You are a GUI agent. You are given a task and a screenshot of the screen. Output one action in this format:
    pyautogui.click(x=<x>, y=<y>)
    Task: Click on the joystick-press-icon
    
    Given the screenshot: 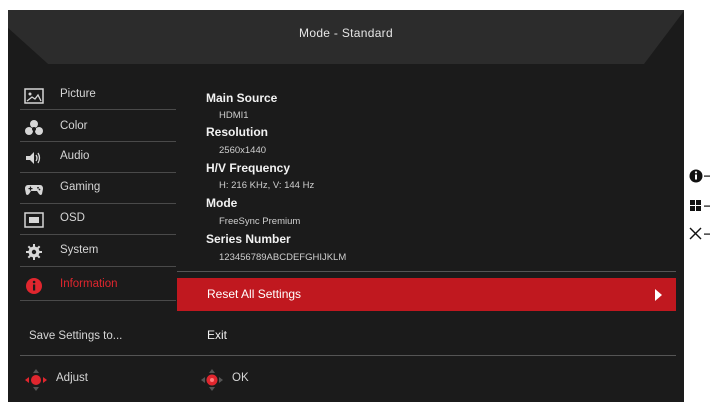 What is the action you would take?
    pyautogui.click(x=212, y=380)
    